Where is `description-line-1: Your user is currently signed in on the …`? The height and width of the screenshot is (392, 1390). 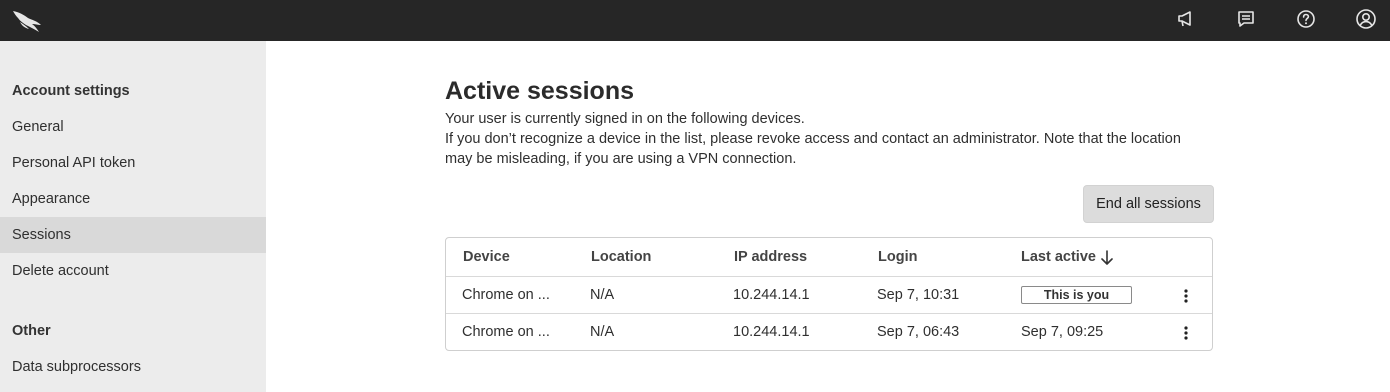
description-line-1: Your user is currently signed in on the … is located at coordinates (625, 119).